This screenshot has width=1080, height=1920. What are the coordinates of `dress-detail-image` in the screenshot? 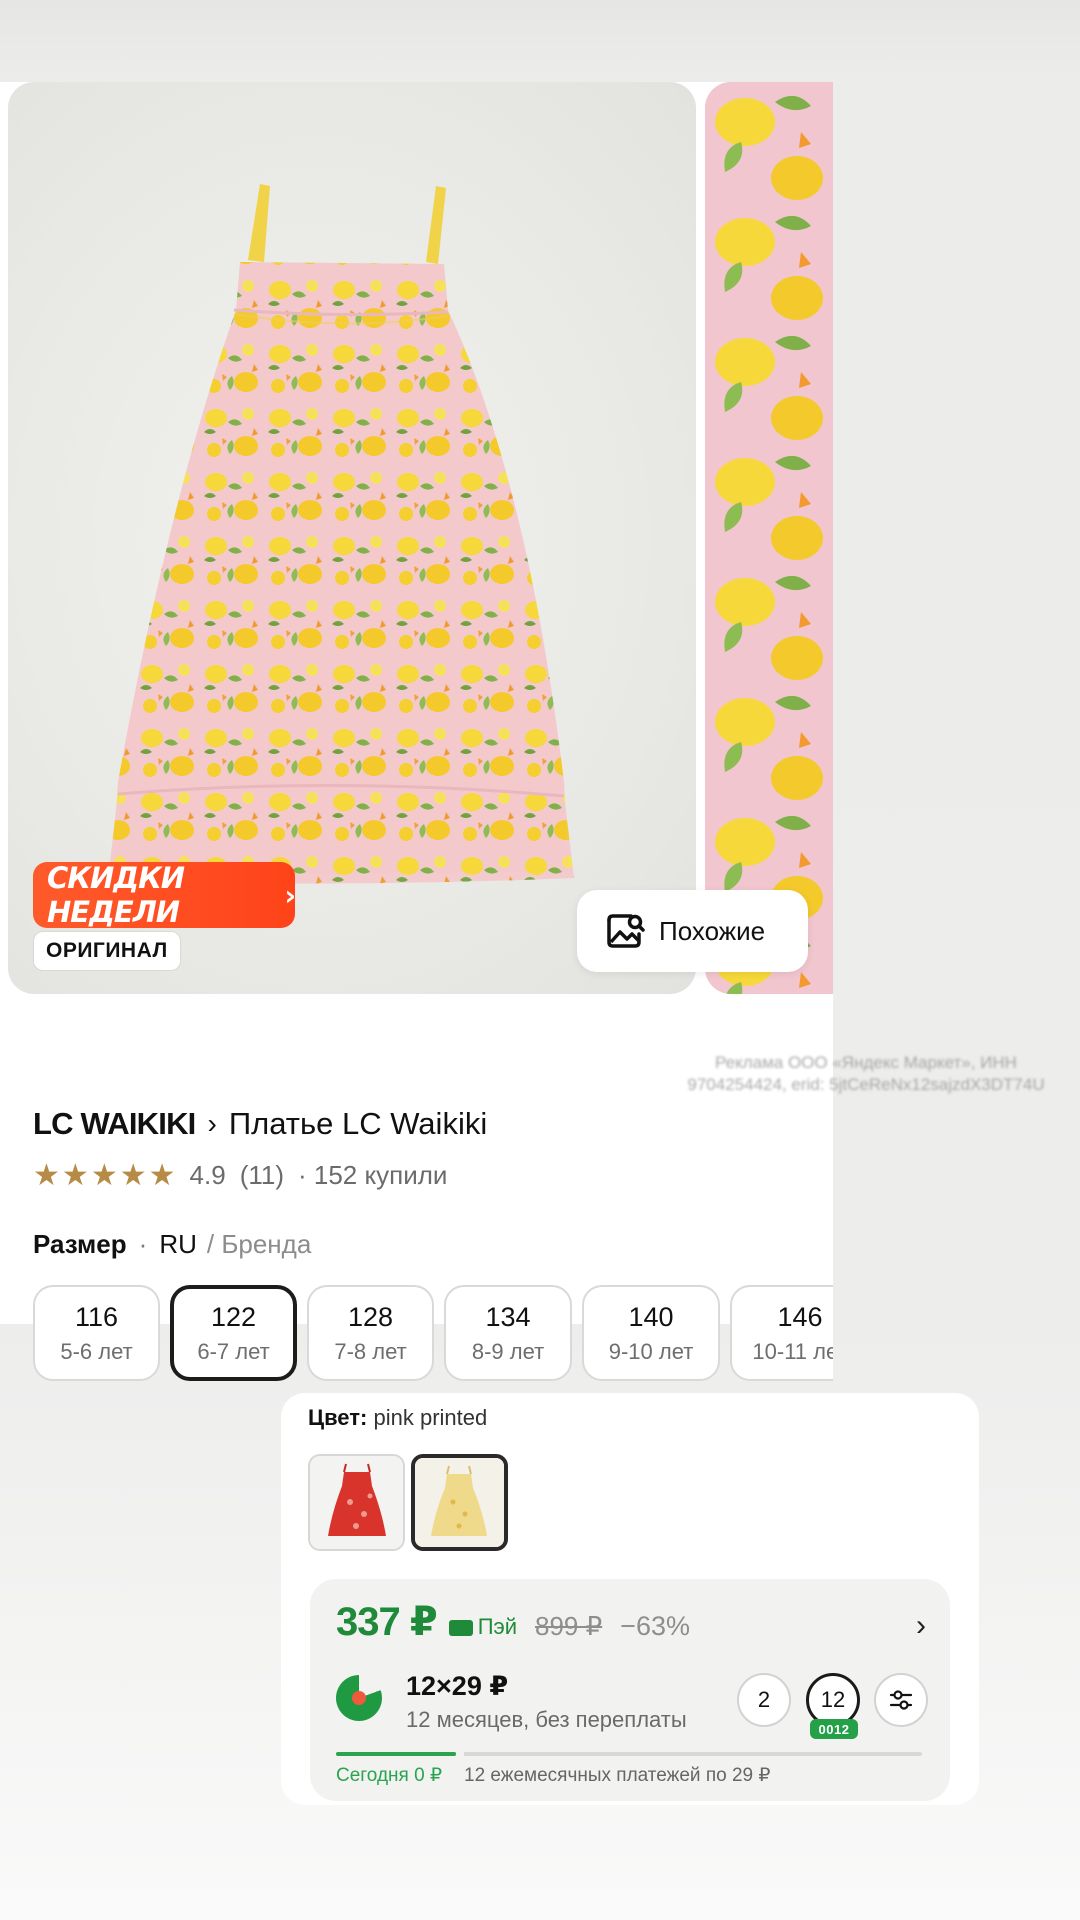 It's located at (769, 538).